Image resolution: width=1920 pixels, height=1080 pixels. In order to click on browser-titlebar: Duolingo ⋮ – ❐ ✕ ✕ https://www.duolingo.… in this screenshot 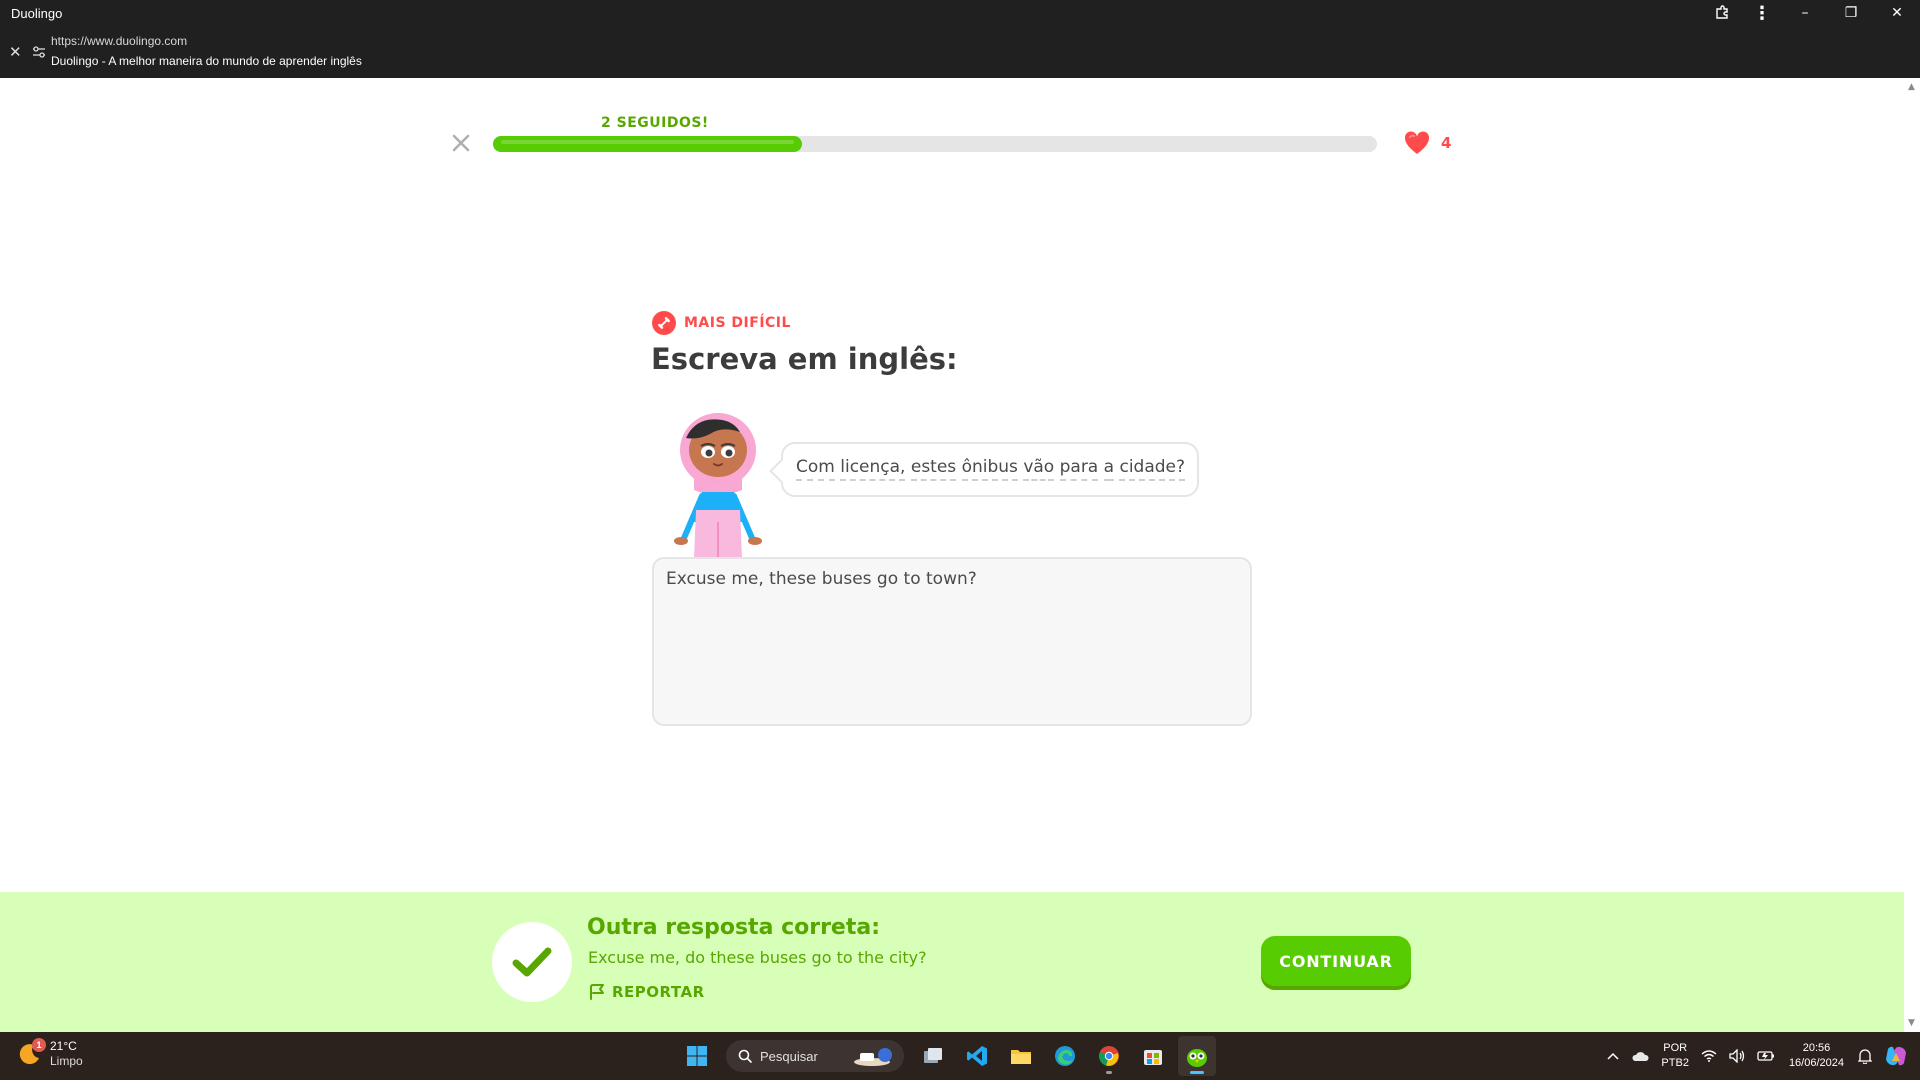, I will do `click(960, 39)`.